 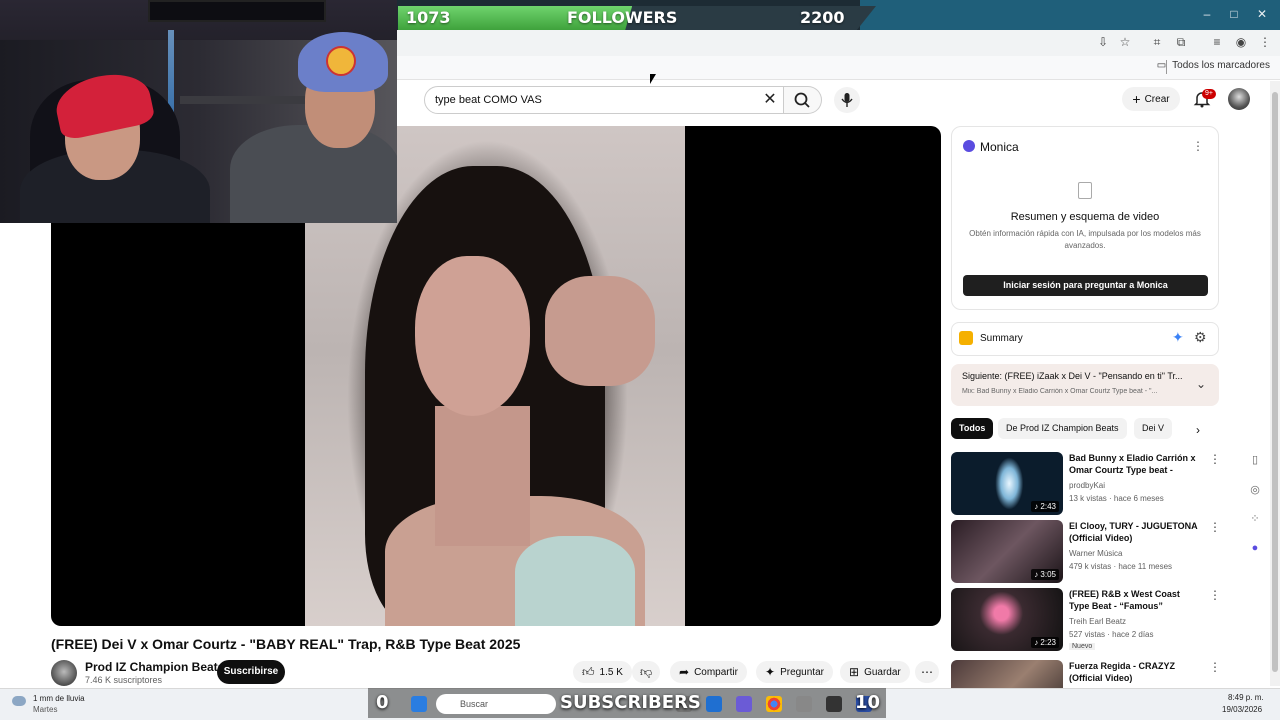 What do you see at coordinates (1007, 619) in the screenshot?
I see `related-thumbnail: ♪ 2:23` at bounding box center [1007, 619].